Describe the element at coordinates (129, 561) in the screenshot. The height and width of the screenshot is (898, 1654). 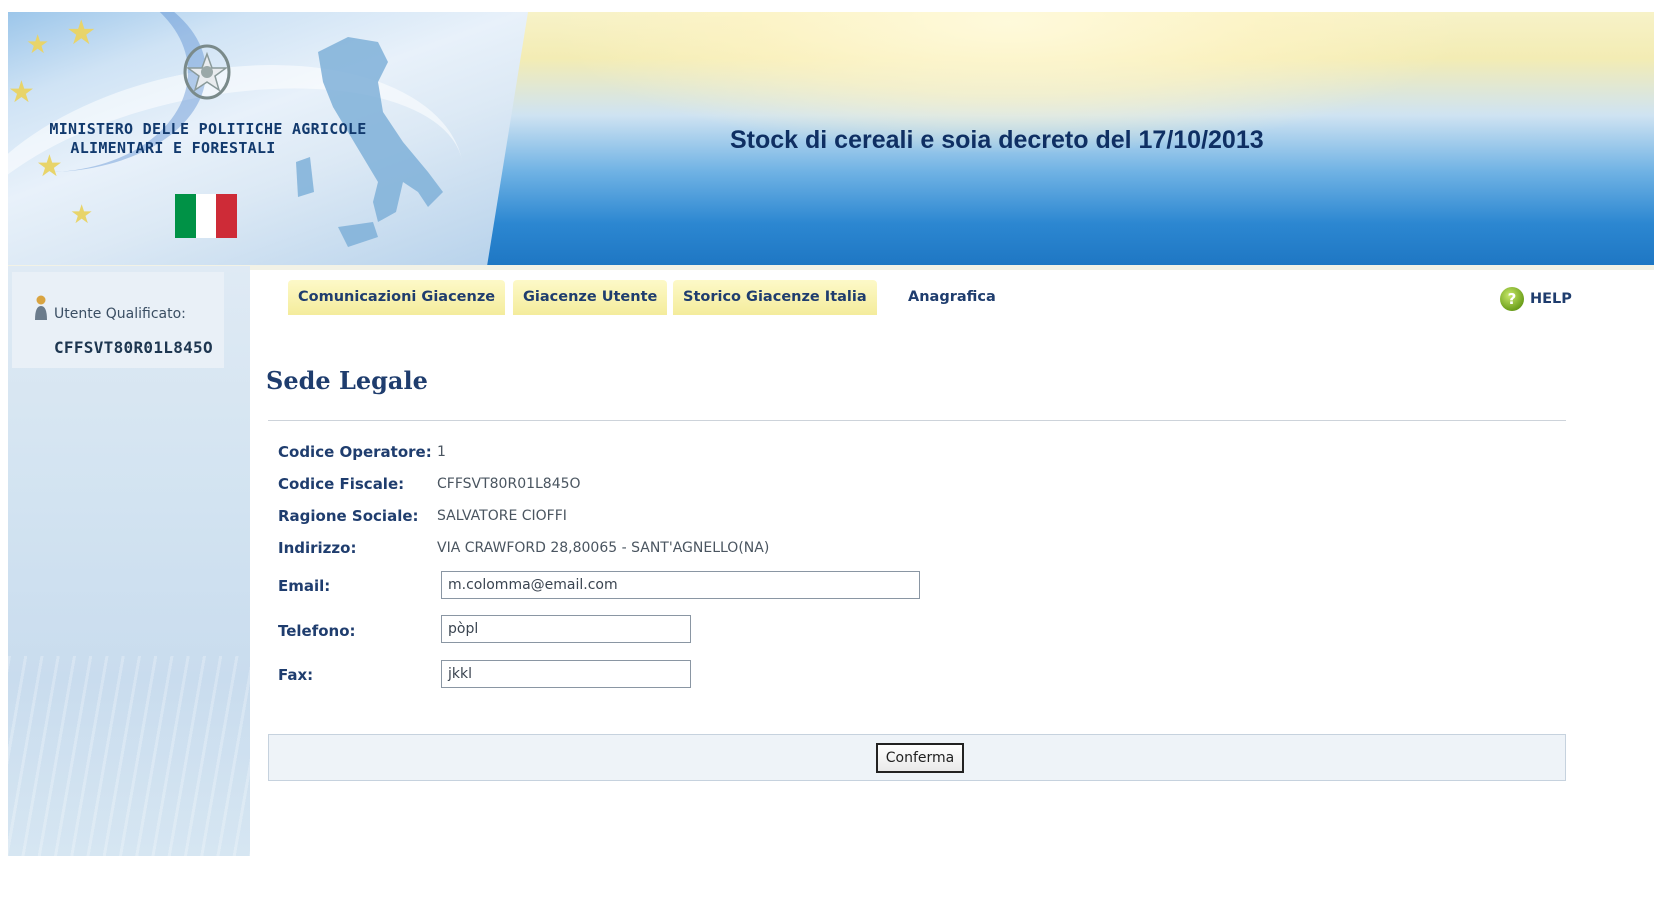
I see `sidebar: Utente Qualificato: CFFSVT80R01L845O` at that location.